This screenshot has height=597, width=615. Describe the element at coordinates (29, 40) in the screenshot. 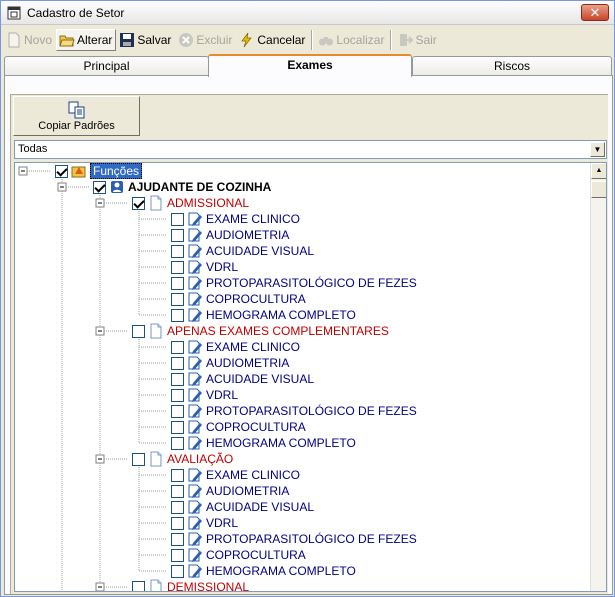

I see `novo-button: Novo` at that location.